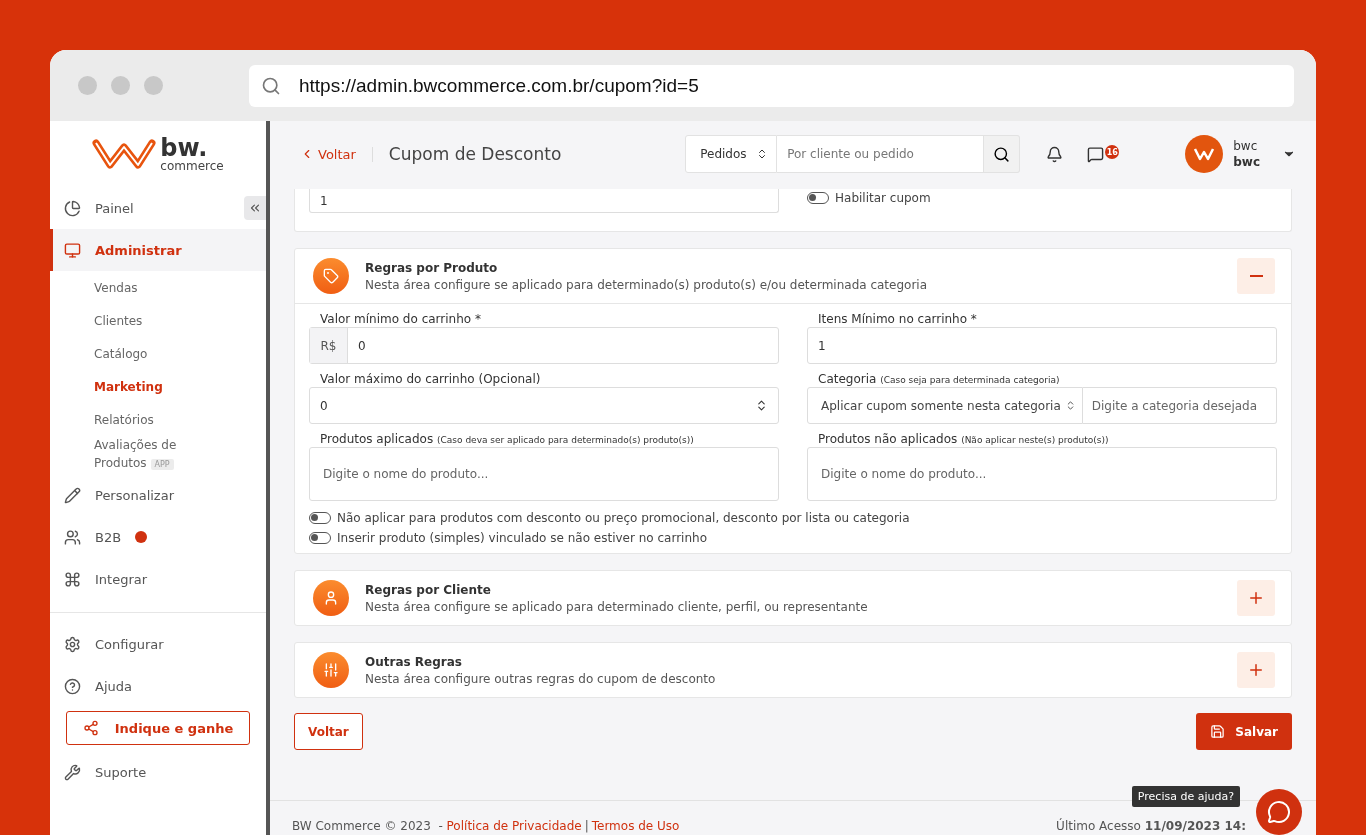 The width and height of the screenshot is (1366, 835). I want to click on search-button, so click(1002, 154).